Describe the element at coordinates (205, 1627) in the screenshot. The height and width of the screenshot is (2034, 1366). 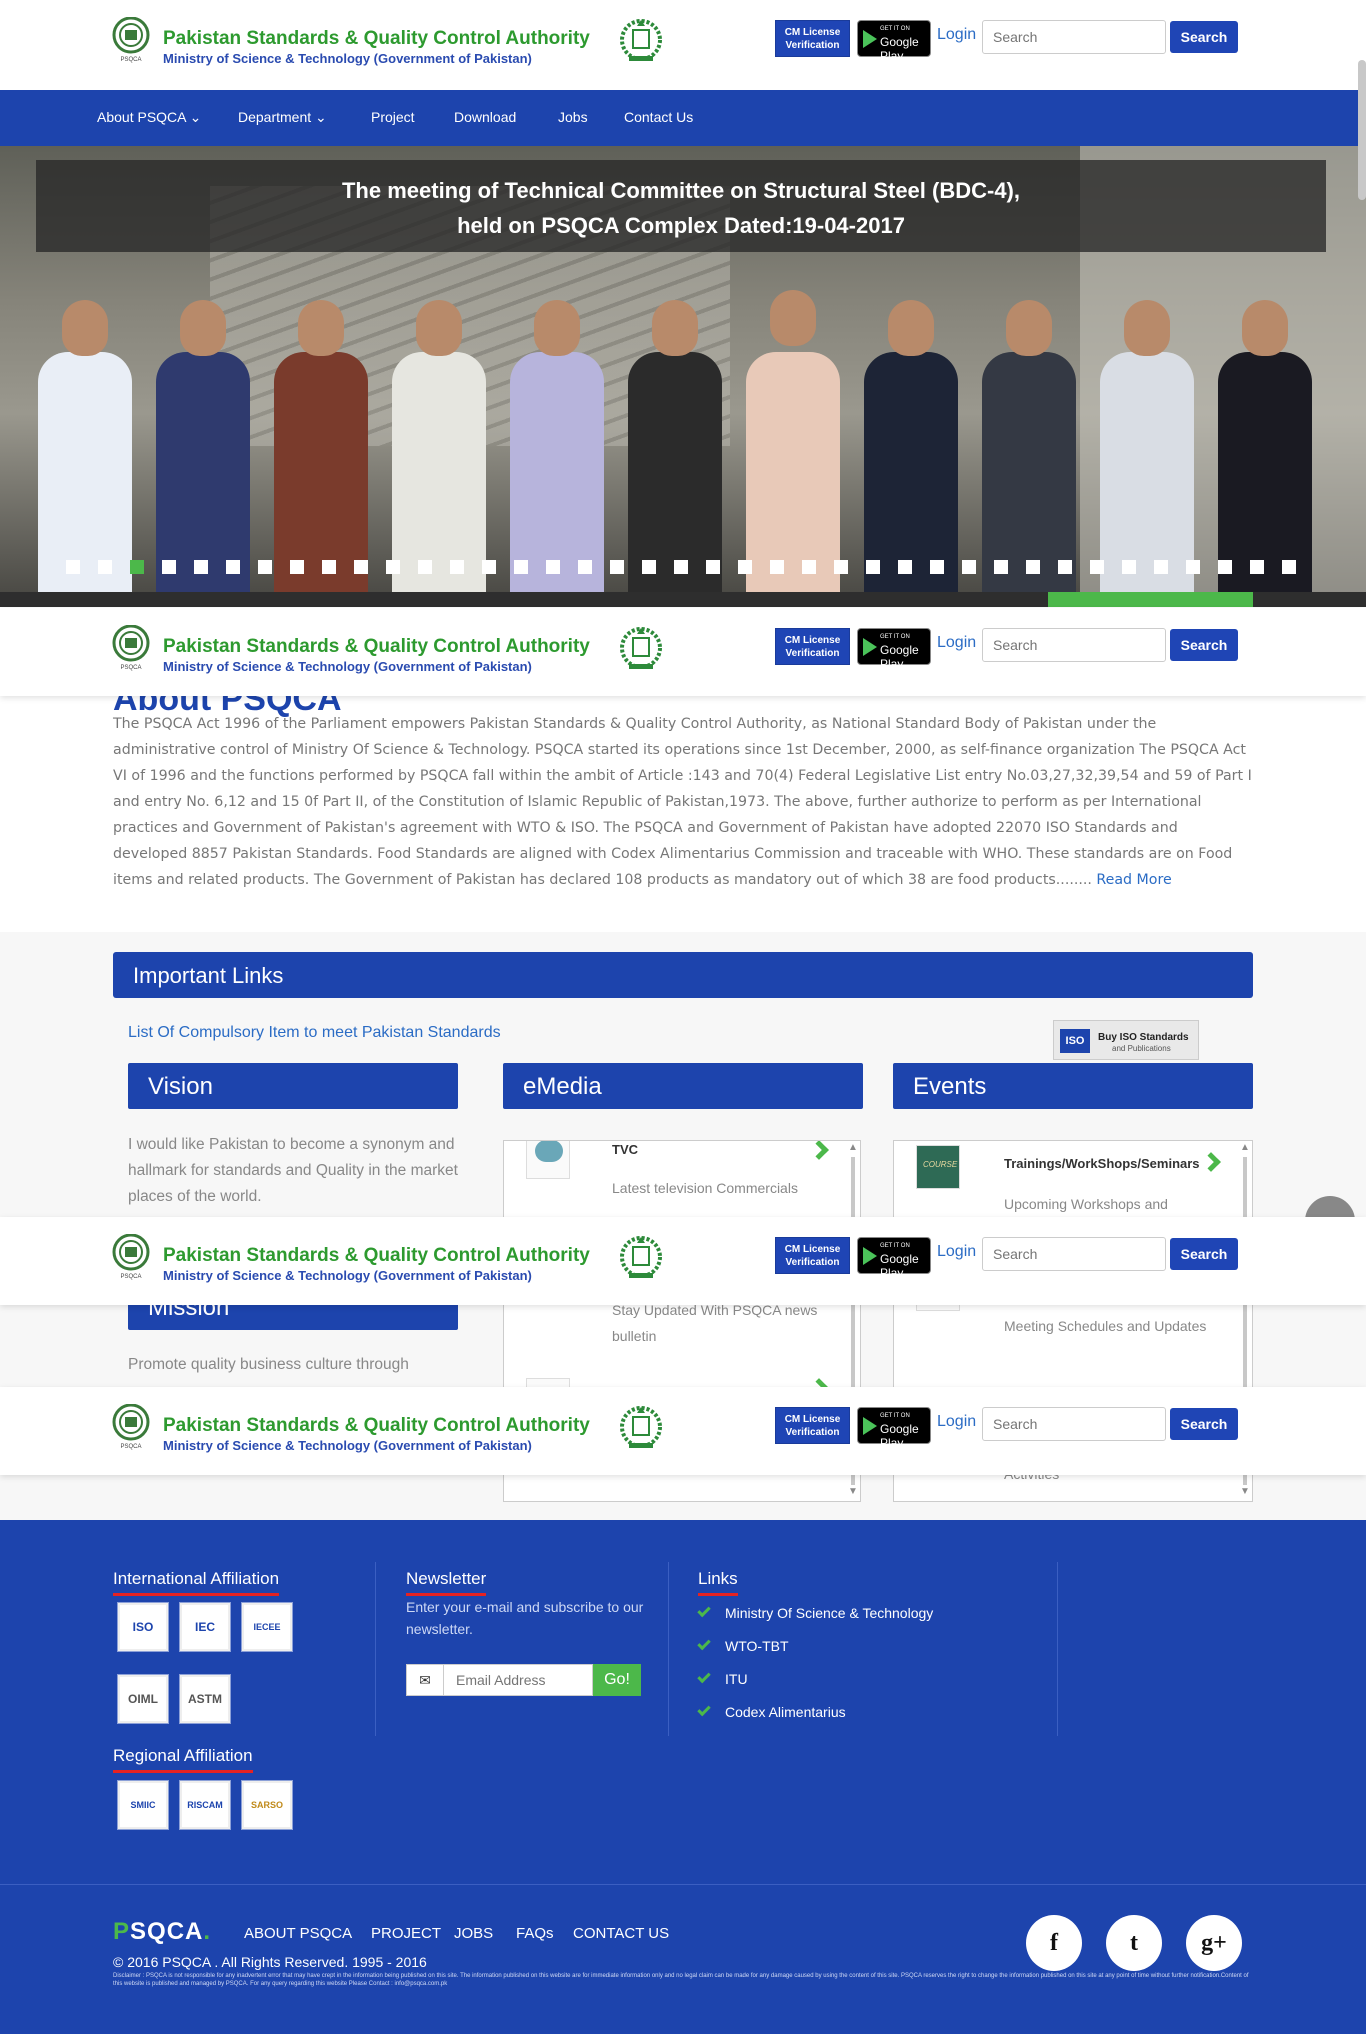
I see `affiliation-logo: IEC` at that location.